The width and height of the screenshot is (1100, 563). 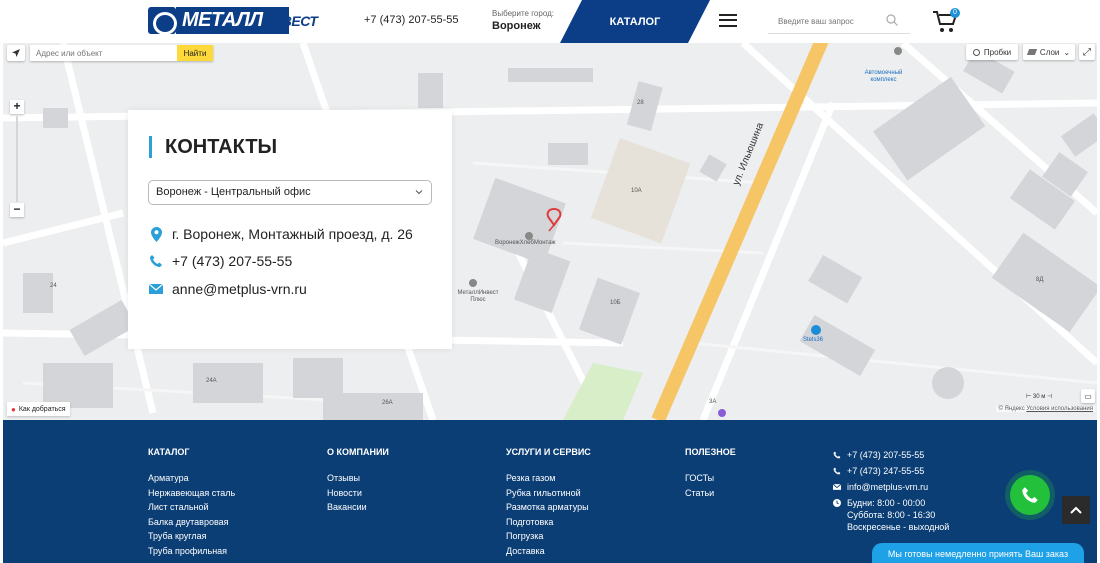 I want to click on header-phone: +7 (473) 207-55-55, so click(x=411, y=20).